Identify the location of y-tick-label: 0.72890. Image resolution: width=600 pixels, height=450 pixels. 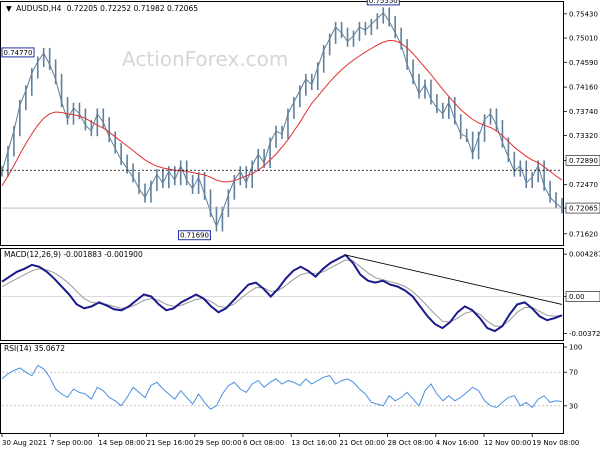
(583, 161).